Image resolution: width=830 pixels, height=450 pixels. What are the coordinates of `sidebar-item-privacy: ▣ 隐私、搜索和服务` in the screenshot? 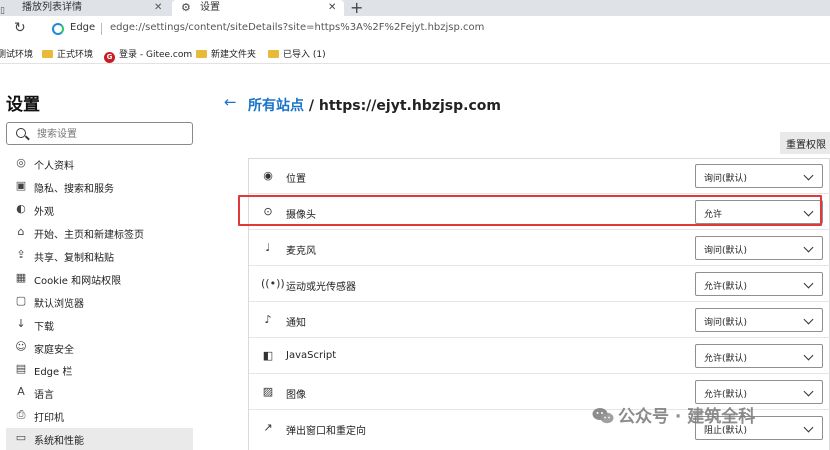 It's located at (99, 187).